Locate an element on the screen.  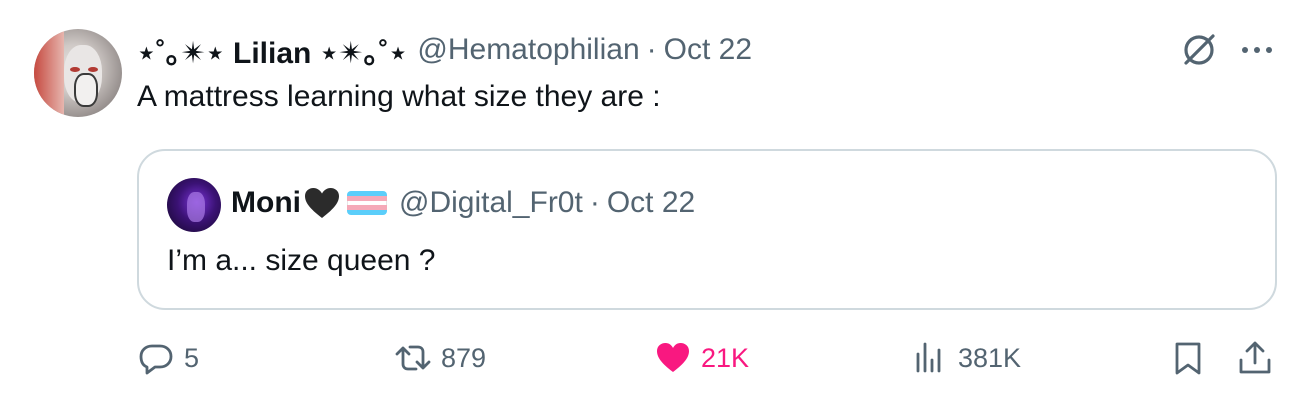
quoted-header: Moni @Digital_Fr0t · Oct 22 is located at coordinates (463, 203).